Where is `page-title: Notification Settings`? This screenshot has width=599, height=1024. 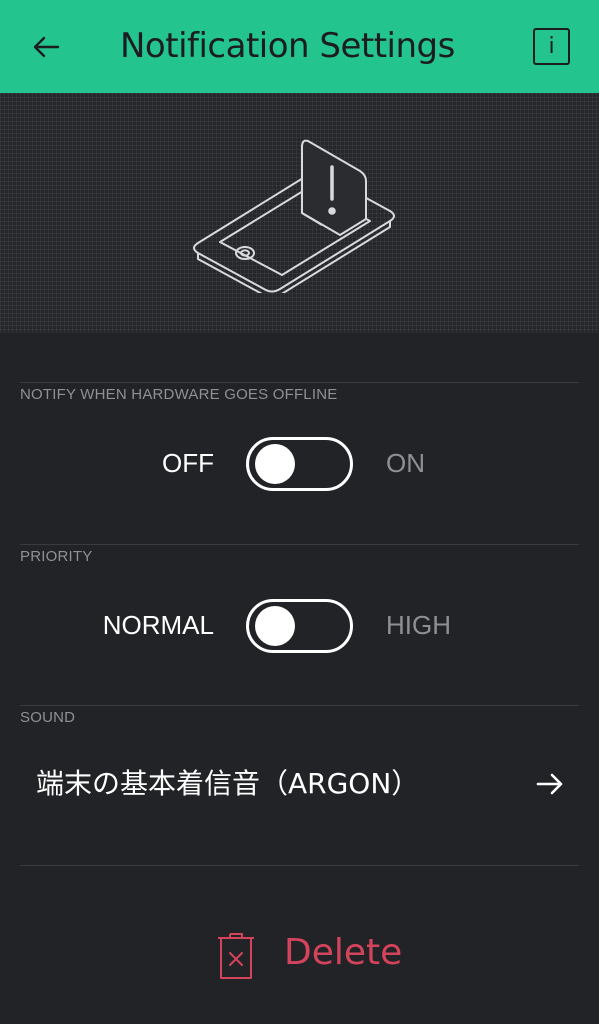
page-title: Notification Settings is located at coordinates (287, 46).